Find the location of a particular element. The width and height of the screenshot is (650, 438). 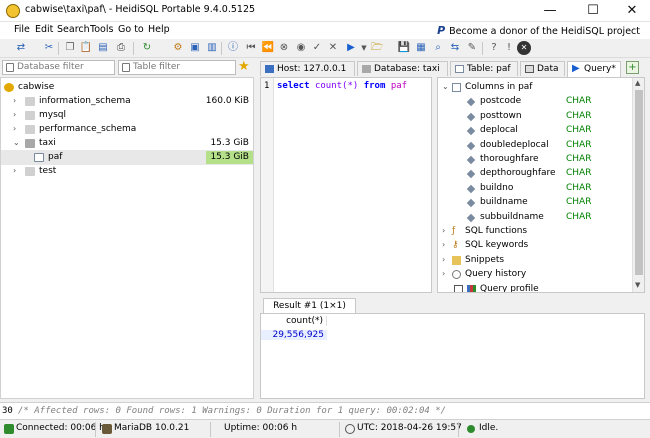

prev-record-icon: ⏪ is located at coordinates (268, 48).